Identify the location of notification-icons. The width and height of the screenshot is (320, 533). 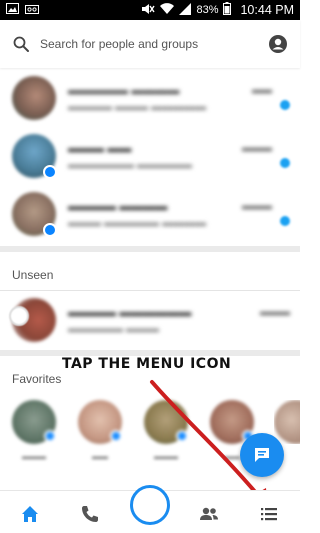
(22, 10).